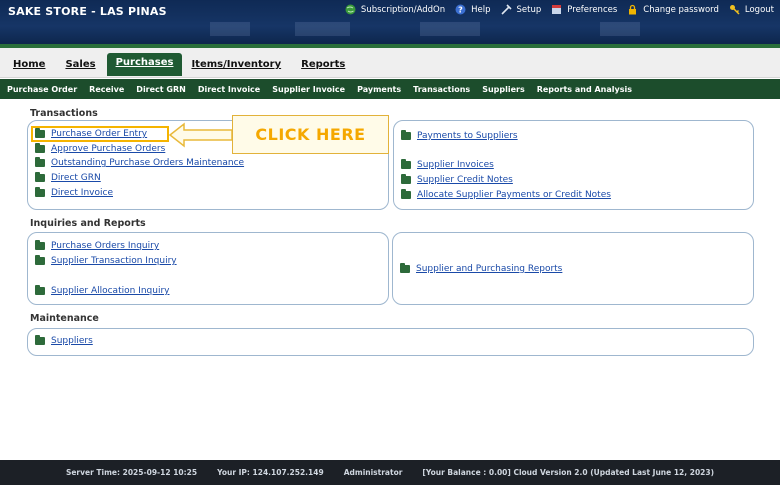 Image resolution: width=780 pixels, height=485 pixels. I want to click on submenu-receive: Receive, so click(106, 89).